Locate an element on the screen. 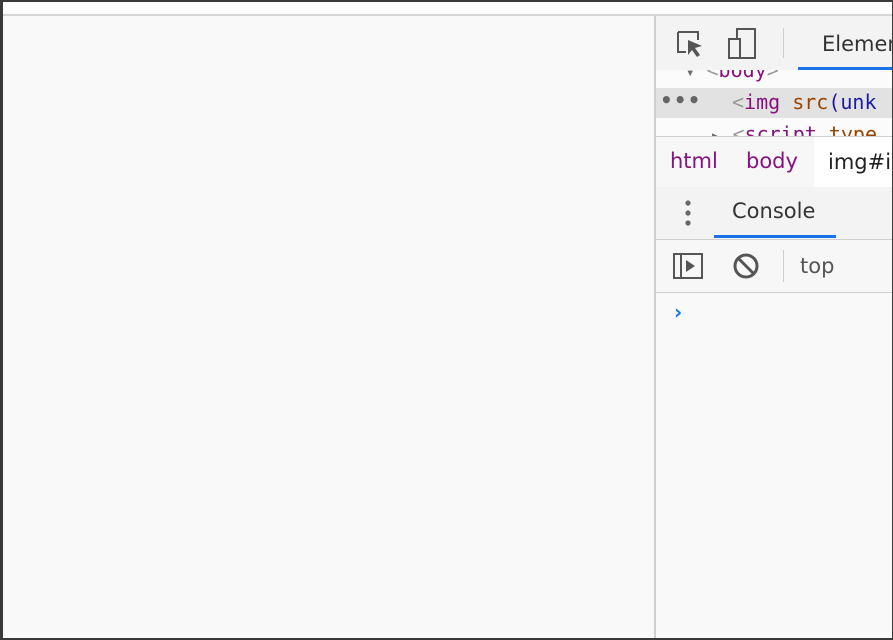 Image resolution: width=893 pixels, height=640 pixels. dom-node-img-selected: ••• <img src(unk is located at coordinates (774, 103).